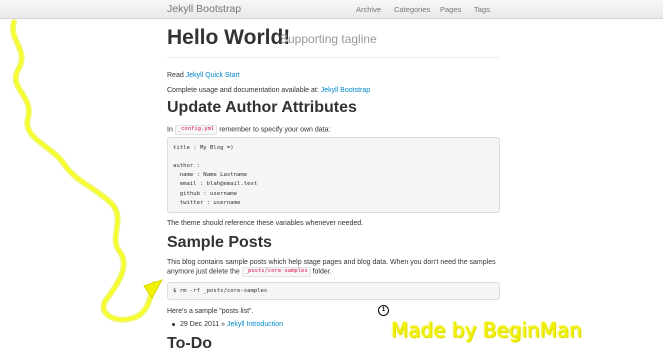 This screenshot has width=663, height=353. What do you see at coordinates (486, 330) in the screenshot?
I see `watermark-text: Made by BeginMan` at bounding box center [486, 330].